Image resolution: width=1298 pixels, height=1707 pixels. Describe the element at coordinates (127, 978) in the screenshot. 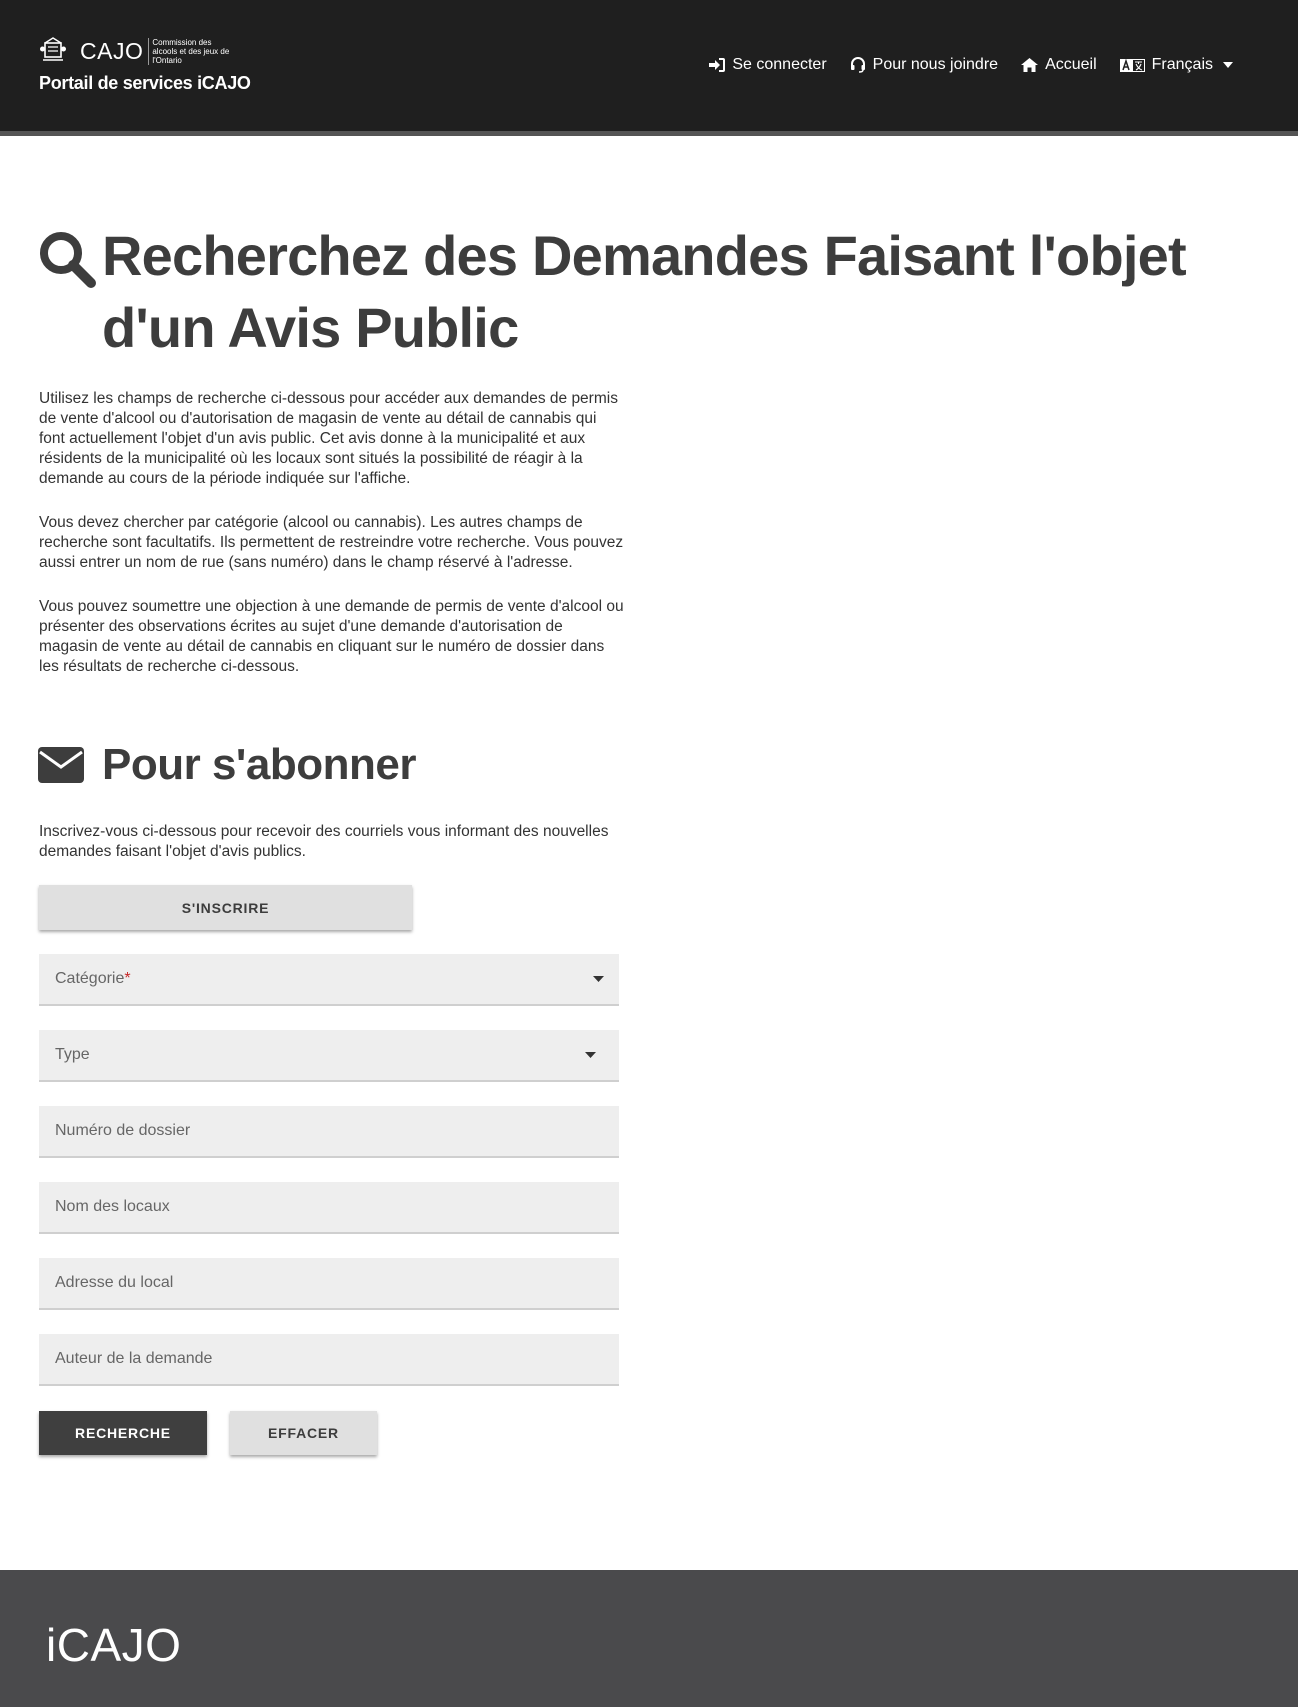

I see `required-marker: *` at that location.